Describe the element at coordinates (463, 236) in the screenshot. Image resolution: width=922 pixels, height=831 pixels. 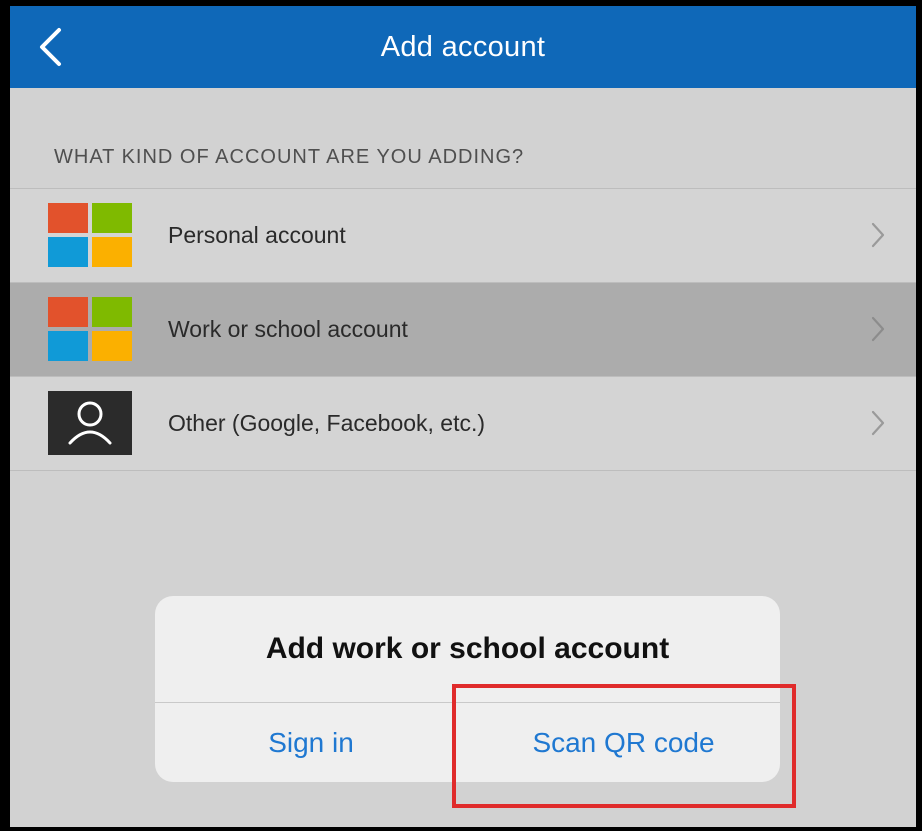
I see `personal-account-row: Personal account` at that location.